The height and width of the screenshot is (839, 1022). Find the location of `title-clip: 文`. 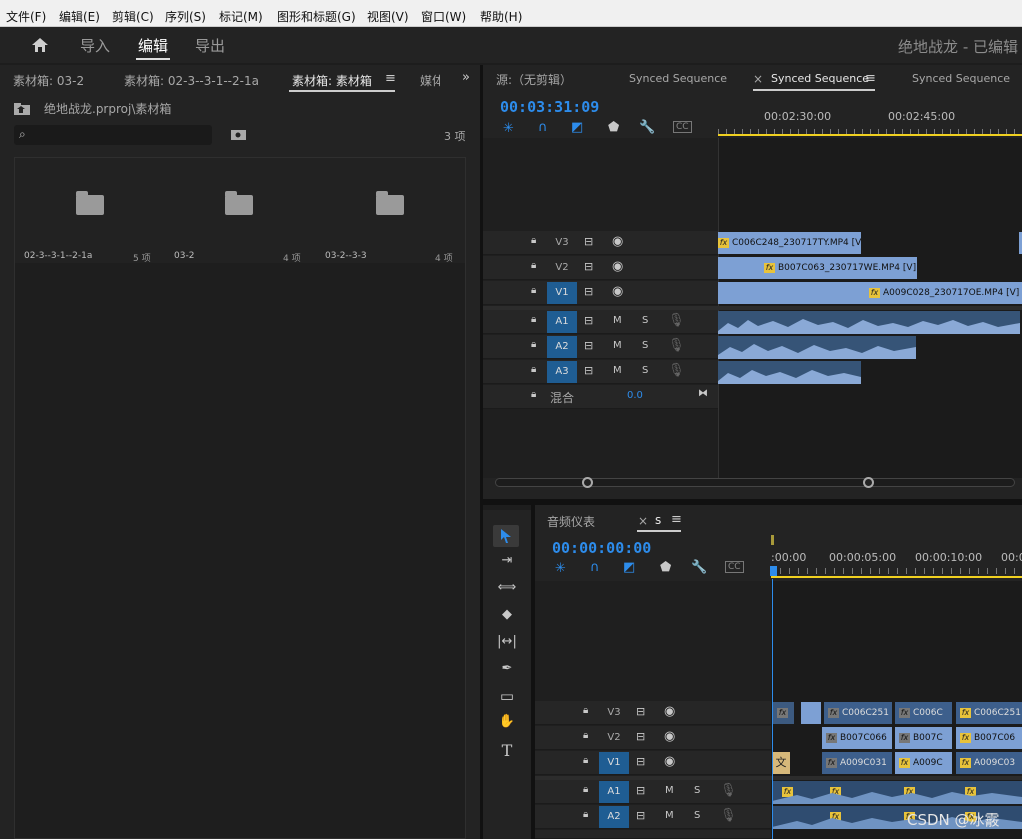

title-clip: 文 is located at coordinates (781, 763).